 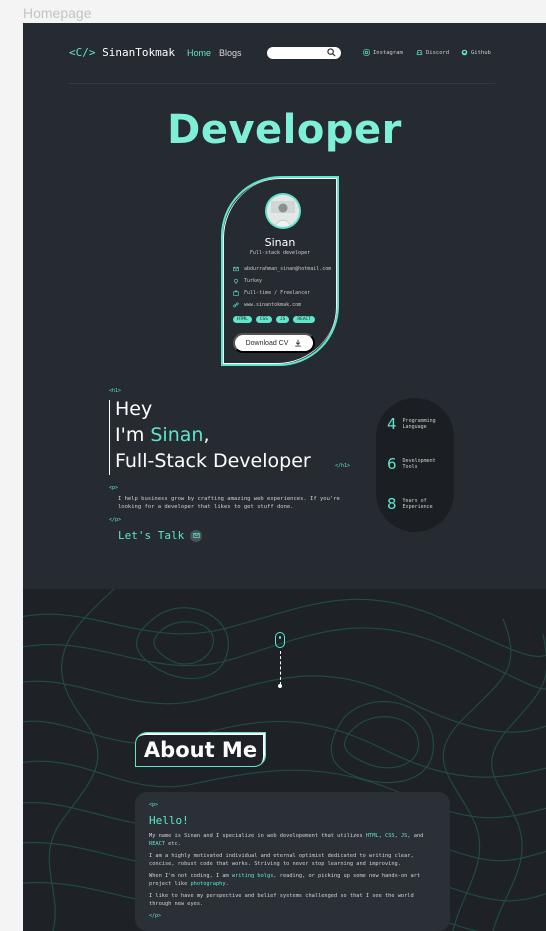 What do you see at coordinates (417, 504) in the screenshot?
I see `stat-label: Years of Experience` at bounding box center [417, 504].